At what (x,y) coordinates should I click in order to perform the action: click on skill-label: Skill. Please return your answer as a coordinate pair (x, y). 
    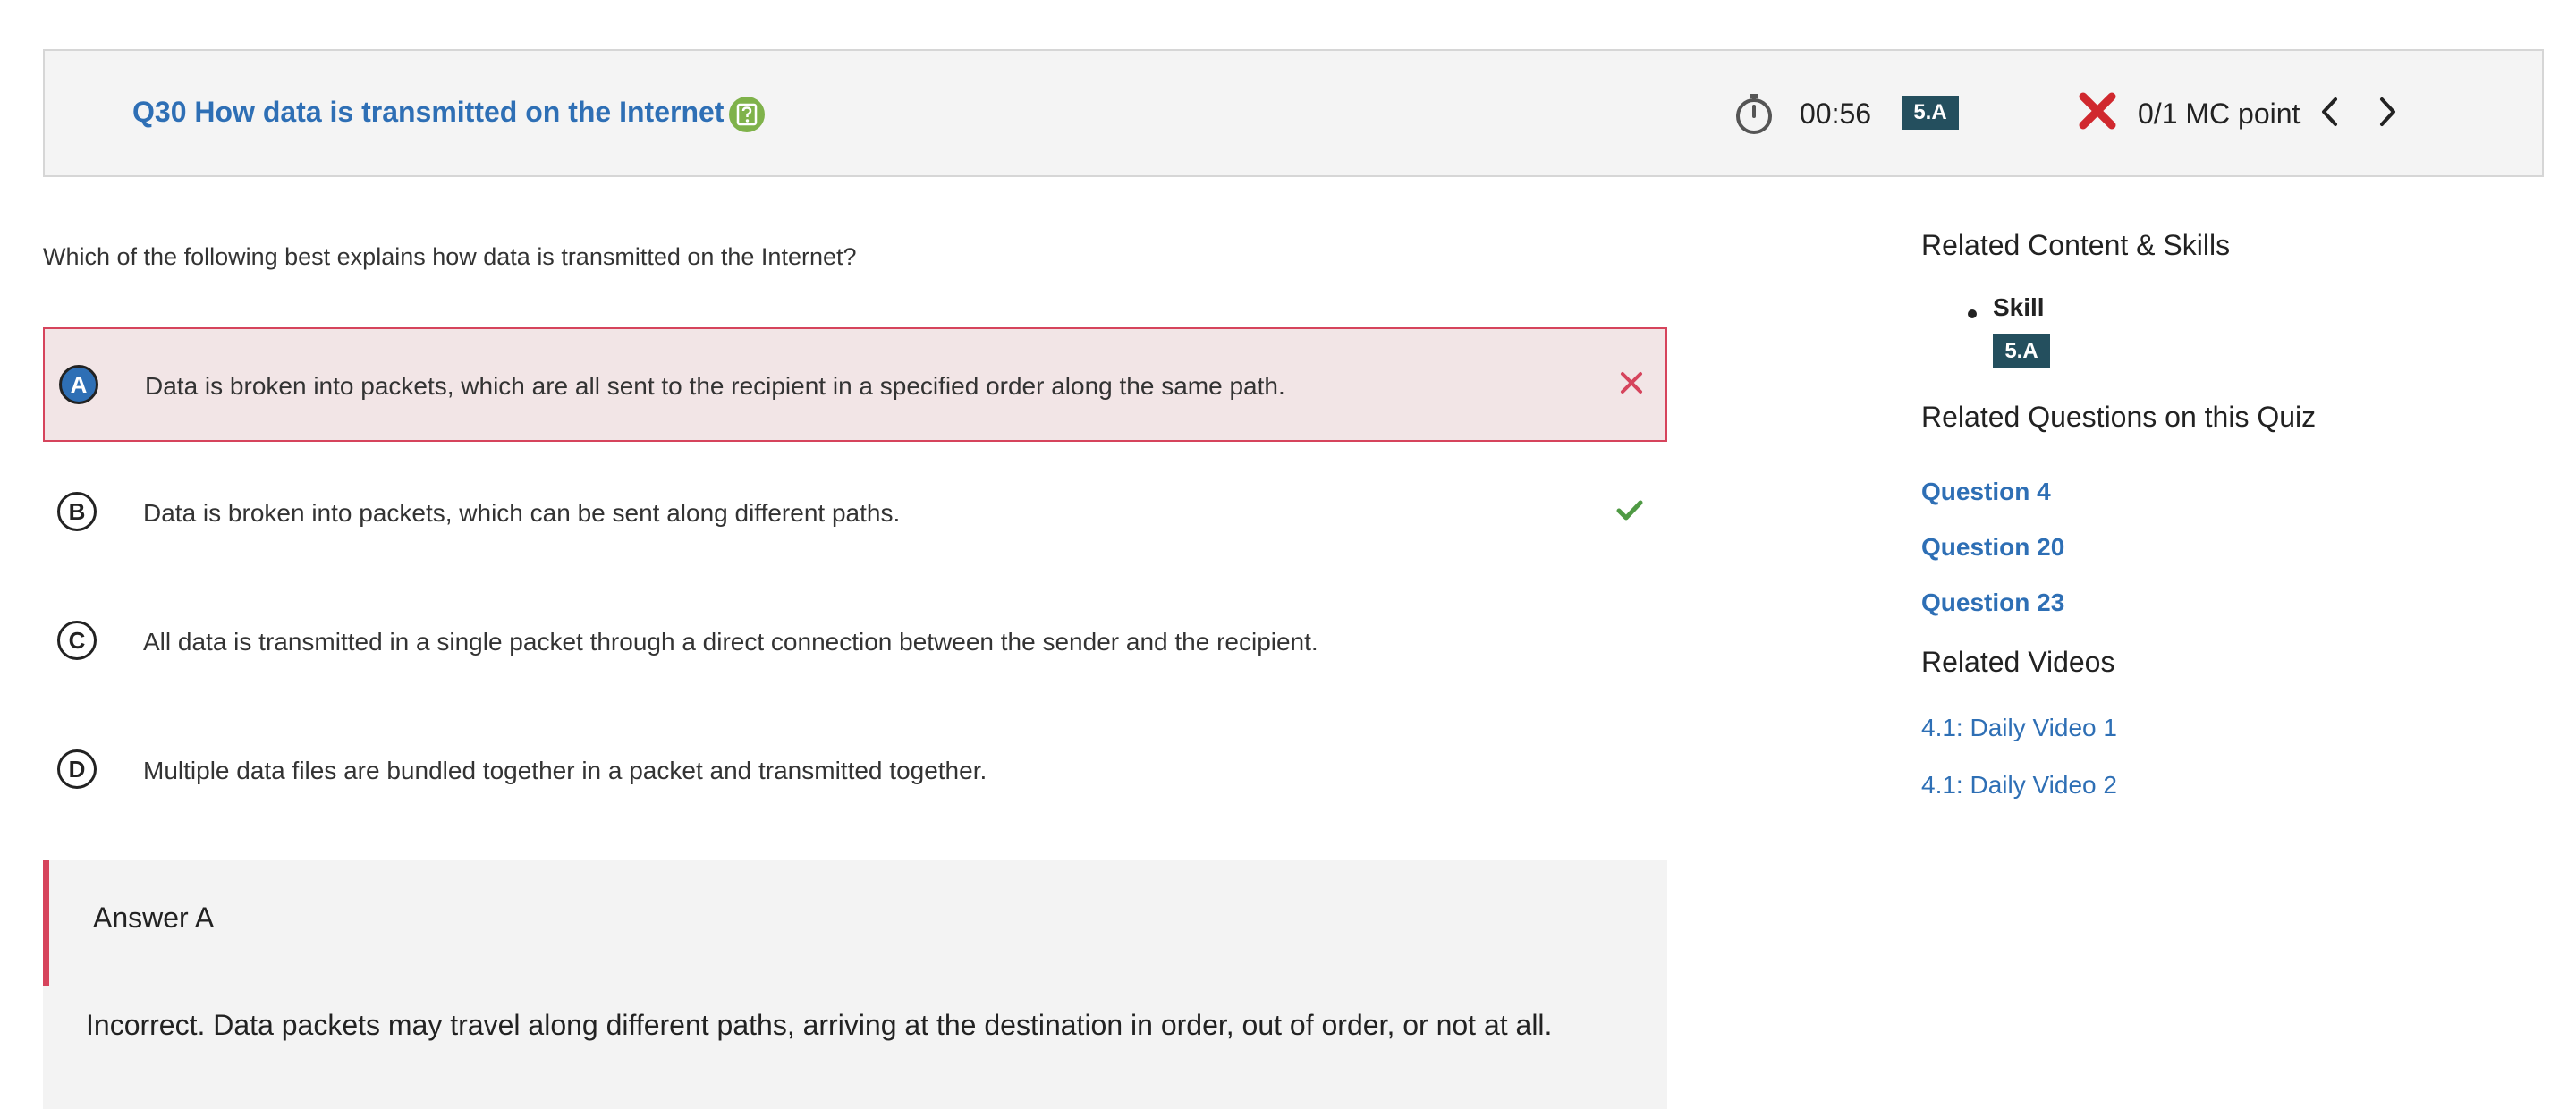
    Looking at the image, I should click on (2019, 307).